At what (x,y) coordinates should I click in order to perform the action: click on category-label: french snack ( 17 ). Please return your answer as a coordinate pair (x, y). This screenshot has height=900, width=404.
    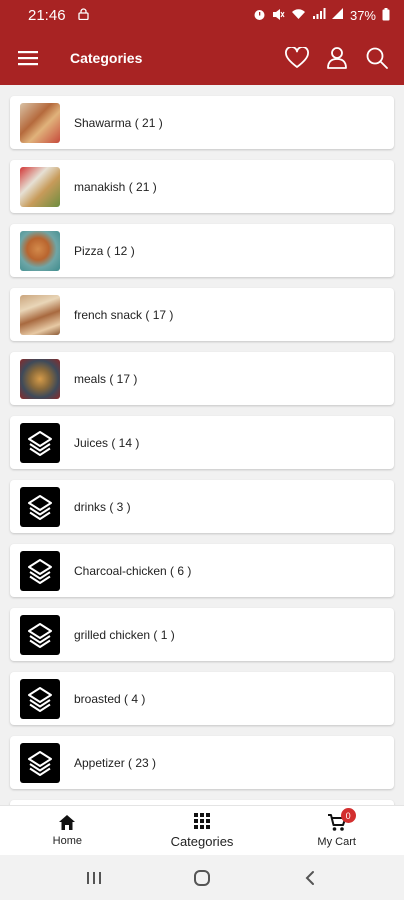
    Looking at the image, I should click on (124, 314).